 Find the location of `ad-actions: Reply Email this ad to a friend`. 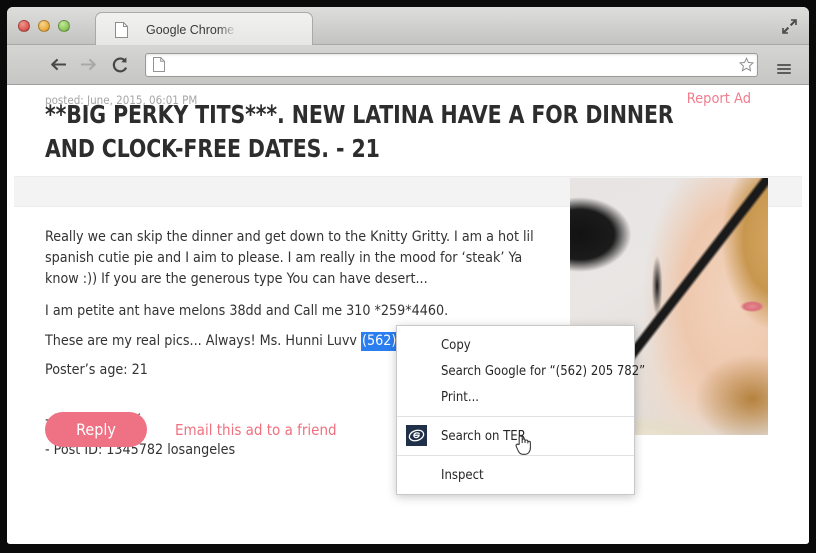

ad-actions: Reply Email this ad to a friend is located at coordinates (191, 429).